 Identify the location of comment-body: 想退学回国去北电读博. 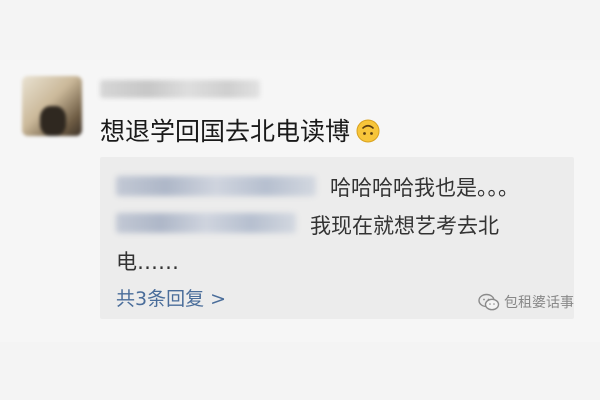
(225, 131).